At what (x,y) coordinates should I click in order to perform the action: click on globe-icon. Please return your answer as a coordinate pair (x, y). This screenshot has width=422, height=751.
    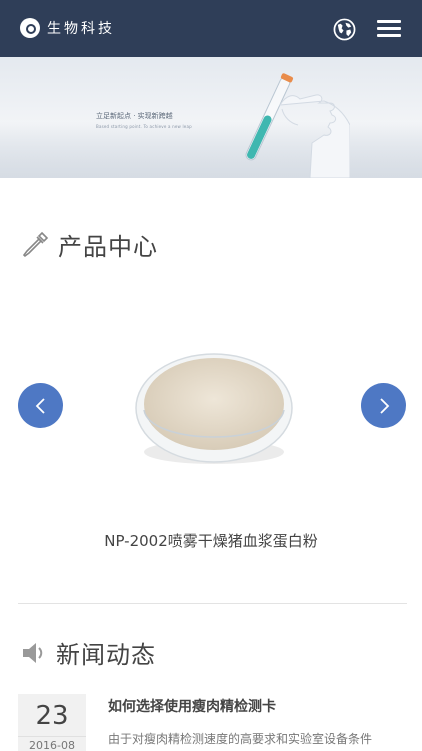
    Looking at the image, I should click on (344, 29).